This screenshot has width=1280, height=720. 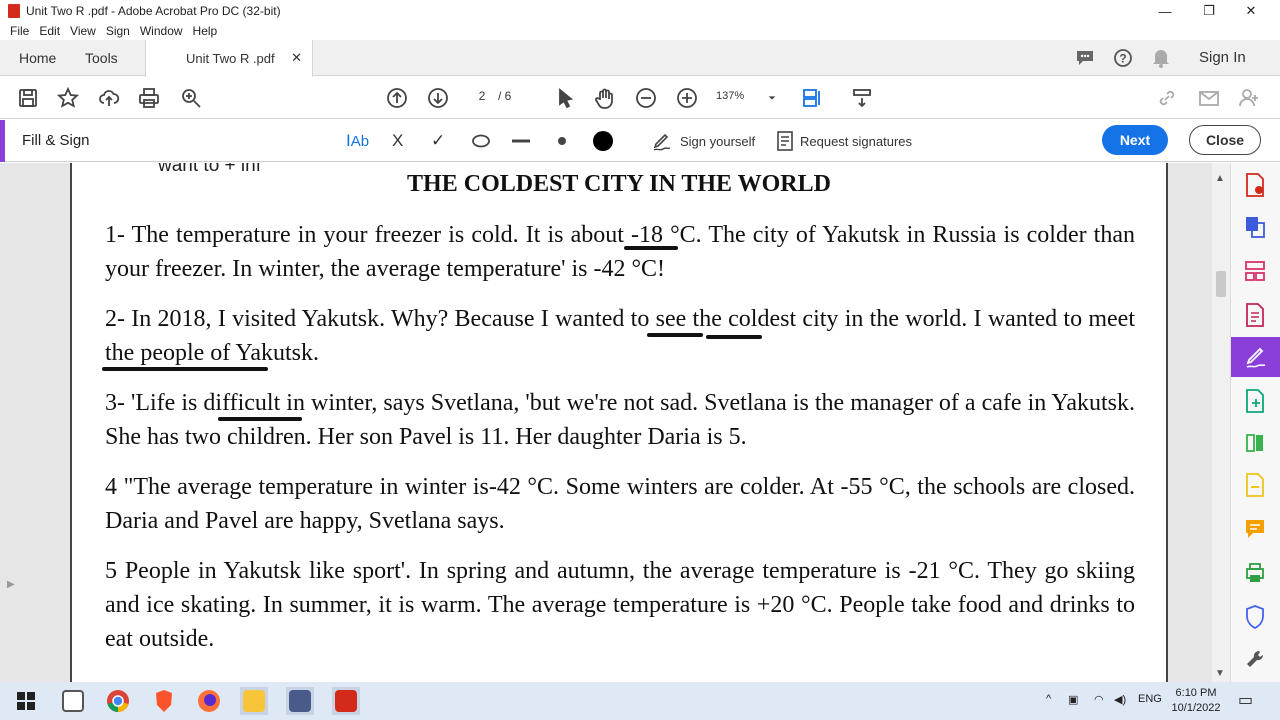 What do you see at coordinates (481, 141) in the screenshot?
I see `ellipse-tool-icon` at bounding box center [481, 141].